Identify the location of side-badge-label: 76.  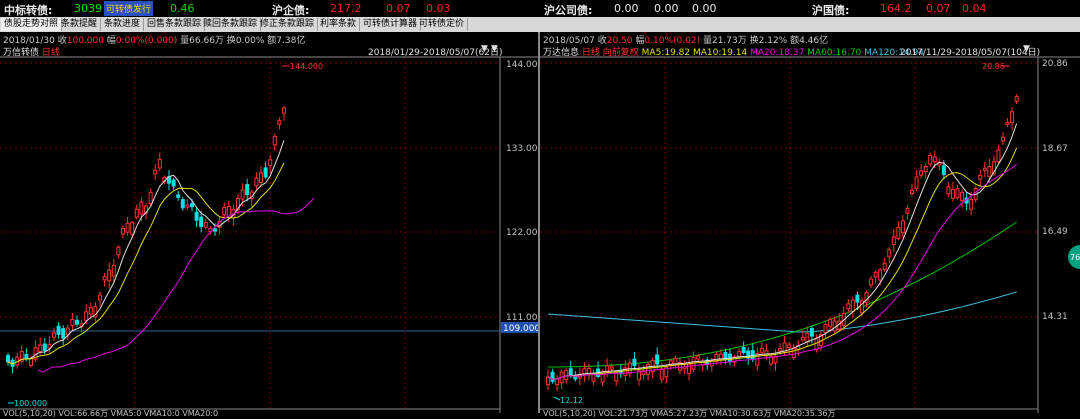
(1075, 257).